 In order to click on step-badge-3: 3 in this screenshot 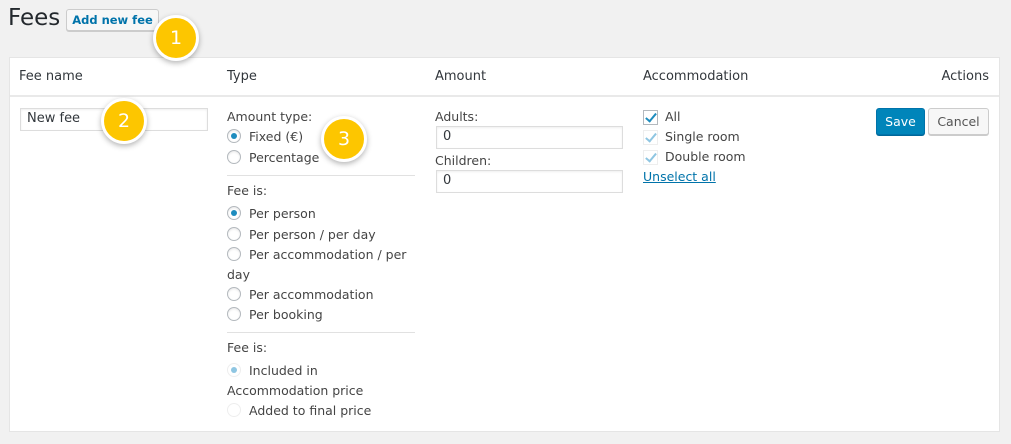, I will do `click(344, 139)`.